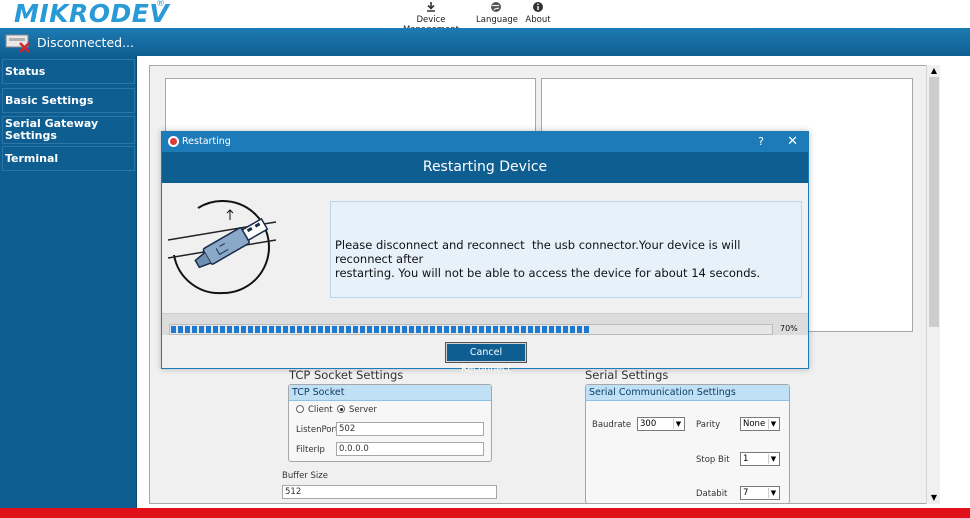 This screenshot has height=518, width=970. Describe the element at coordinates (648, 424) in the screenshot. I see `baudrate-value: 300` at that location.